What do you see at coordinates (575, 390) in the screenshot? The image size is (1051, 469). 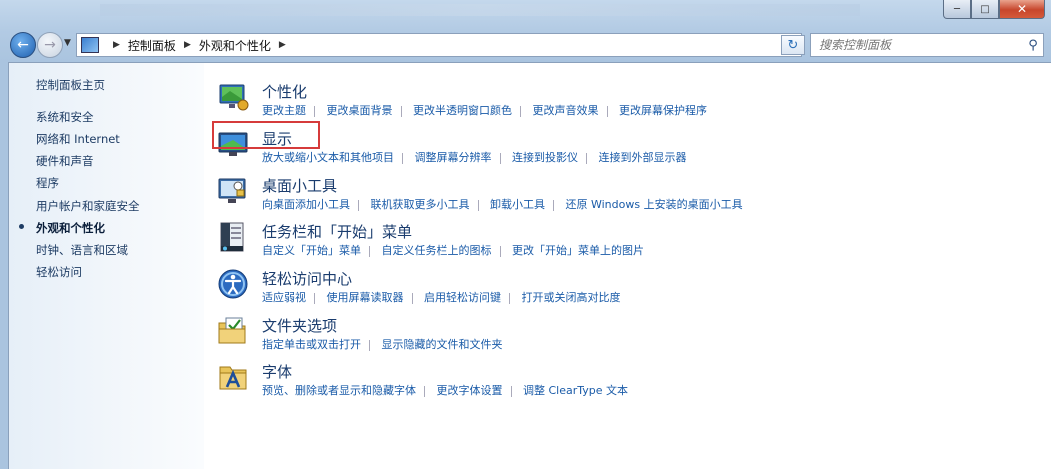 I see `link-adjust-cleartype: 调整 ClearType 文本` at bounding box center [575, 390].